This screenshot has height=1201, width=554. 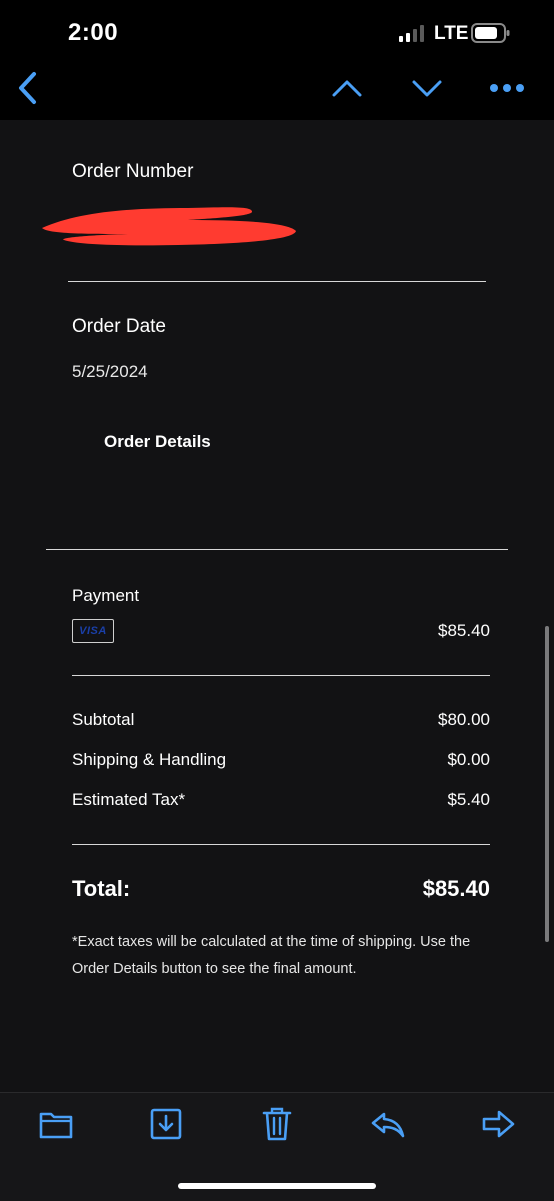 What do you see at coordinates (427, 88) in the screenshot?
I see `chevron-down-icon` at bounding box center [427, 88].